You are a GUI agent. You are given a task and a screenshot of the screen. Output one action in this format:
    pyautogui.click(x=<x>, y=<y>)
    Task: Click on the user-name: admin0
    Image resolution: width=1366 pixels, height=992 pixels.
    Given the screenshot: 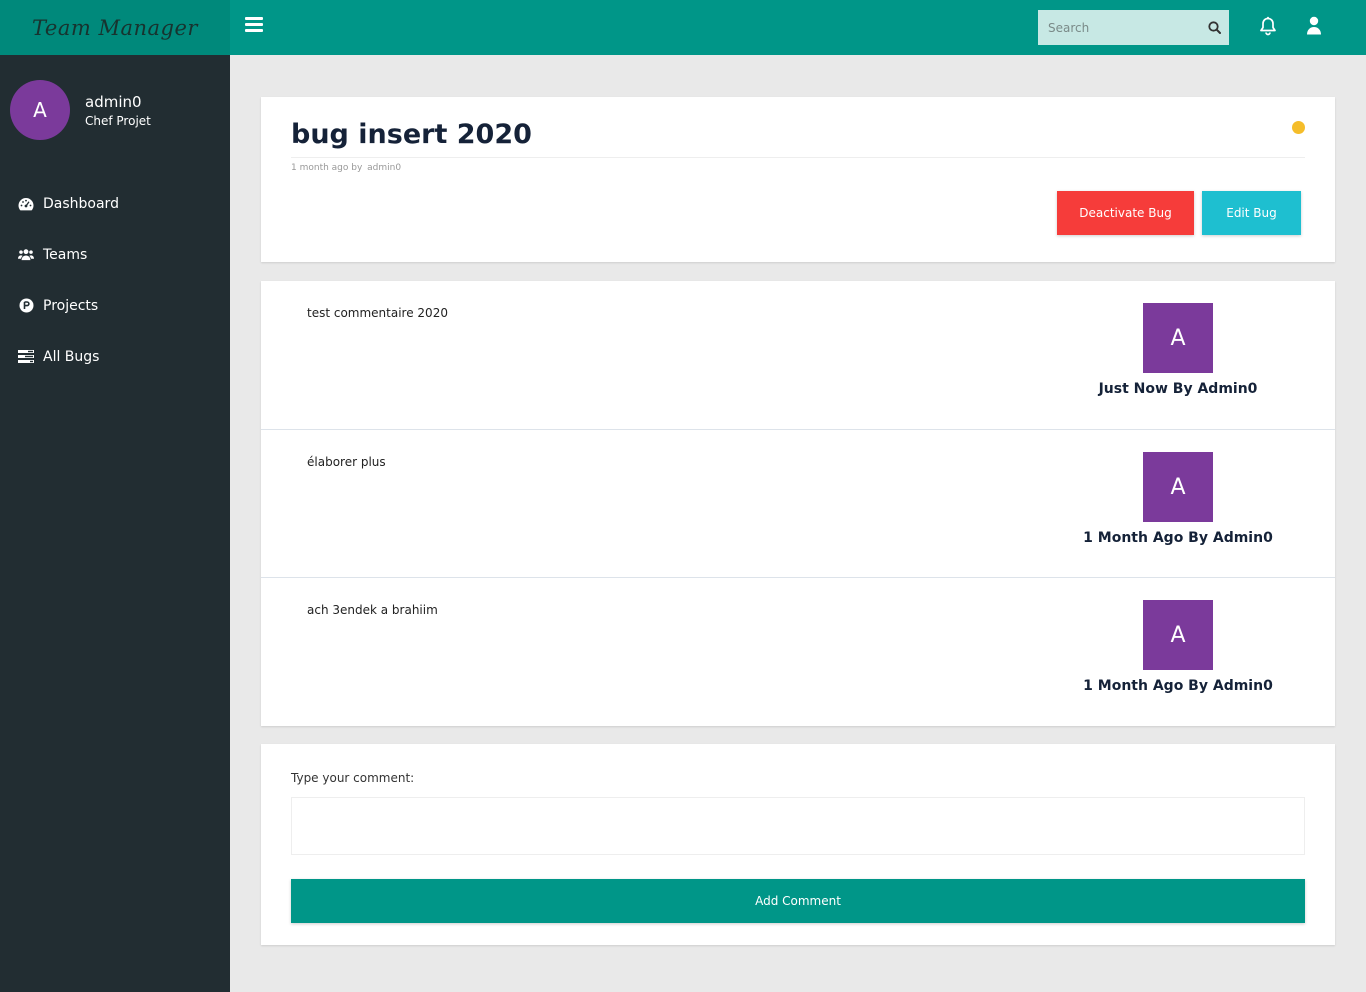 What is the action you would take?
    pyautogui.click(x=113, y=101)
    